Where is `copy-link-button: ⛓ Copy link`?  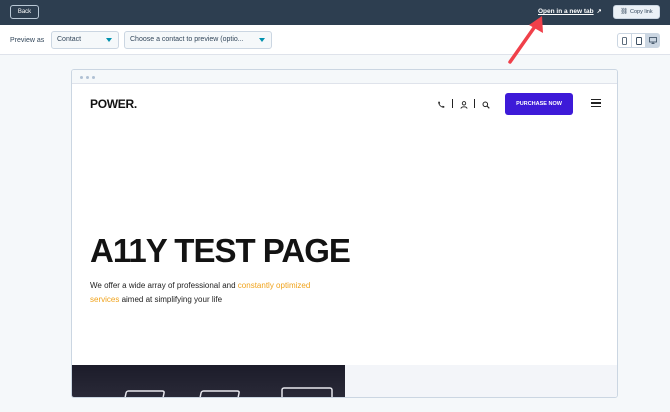
copy-link-button: ⛓ Copy link is located at coordinates (636, 12).